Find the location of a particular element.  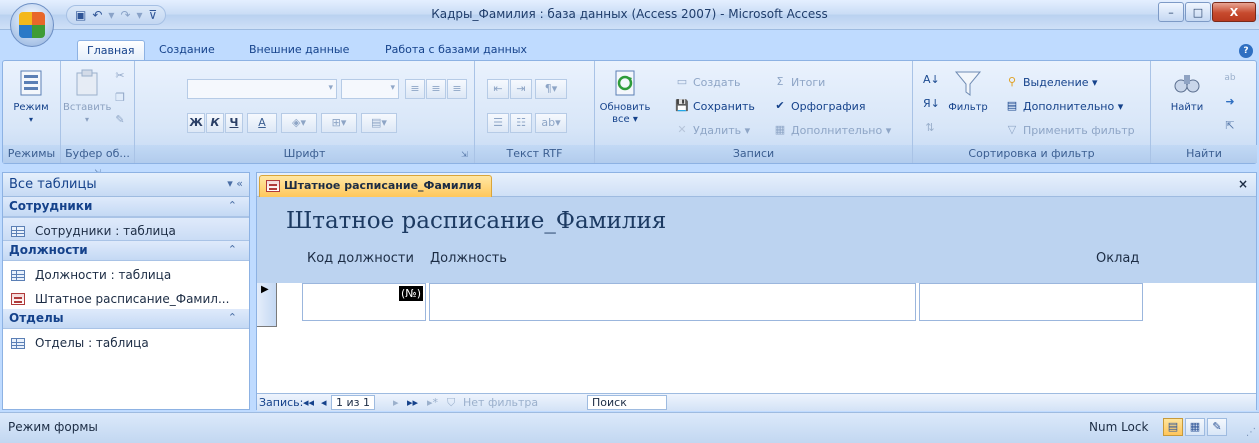

form-view-button: ▤ is located at coordinates (1173, 427).